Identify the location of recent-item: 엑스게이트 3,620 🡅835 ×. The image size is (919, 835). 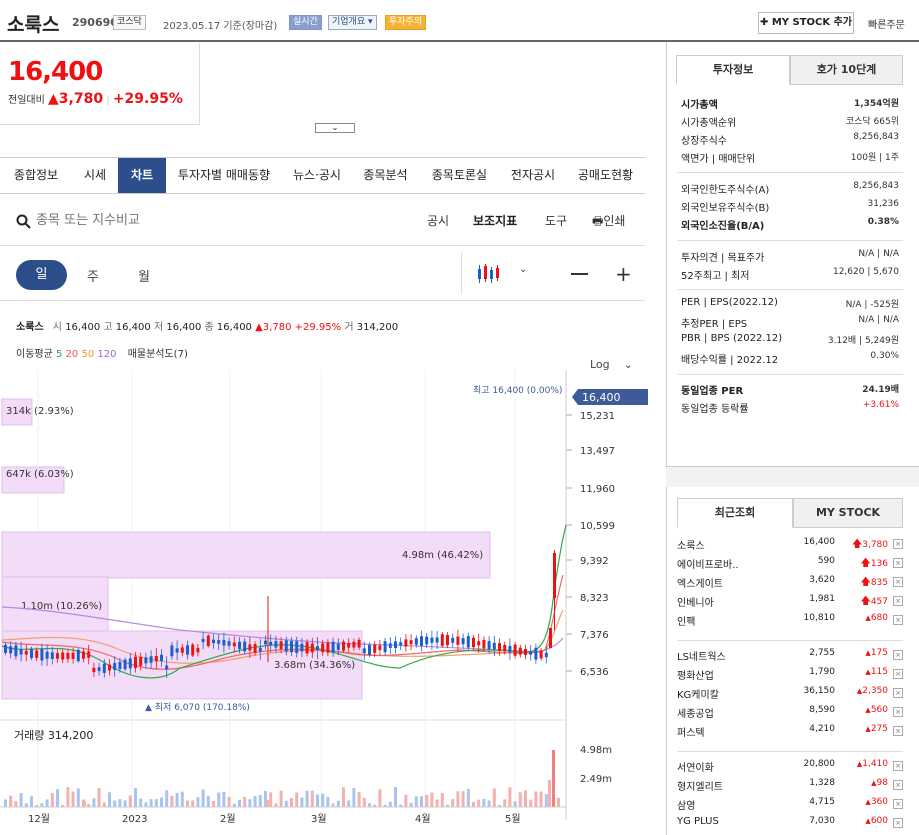
(790, 584).